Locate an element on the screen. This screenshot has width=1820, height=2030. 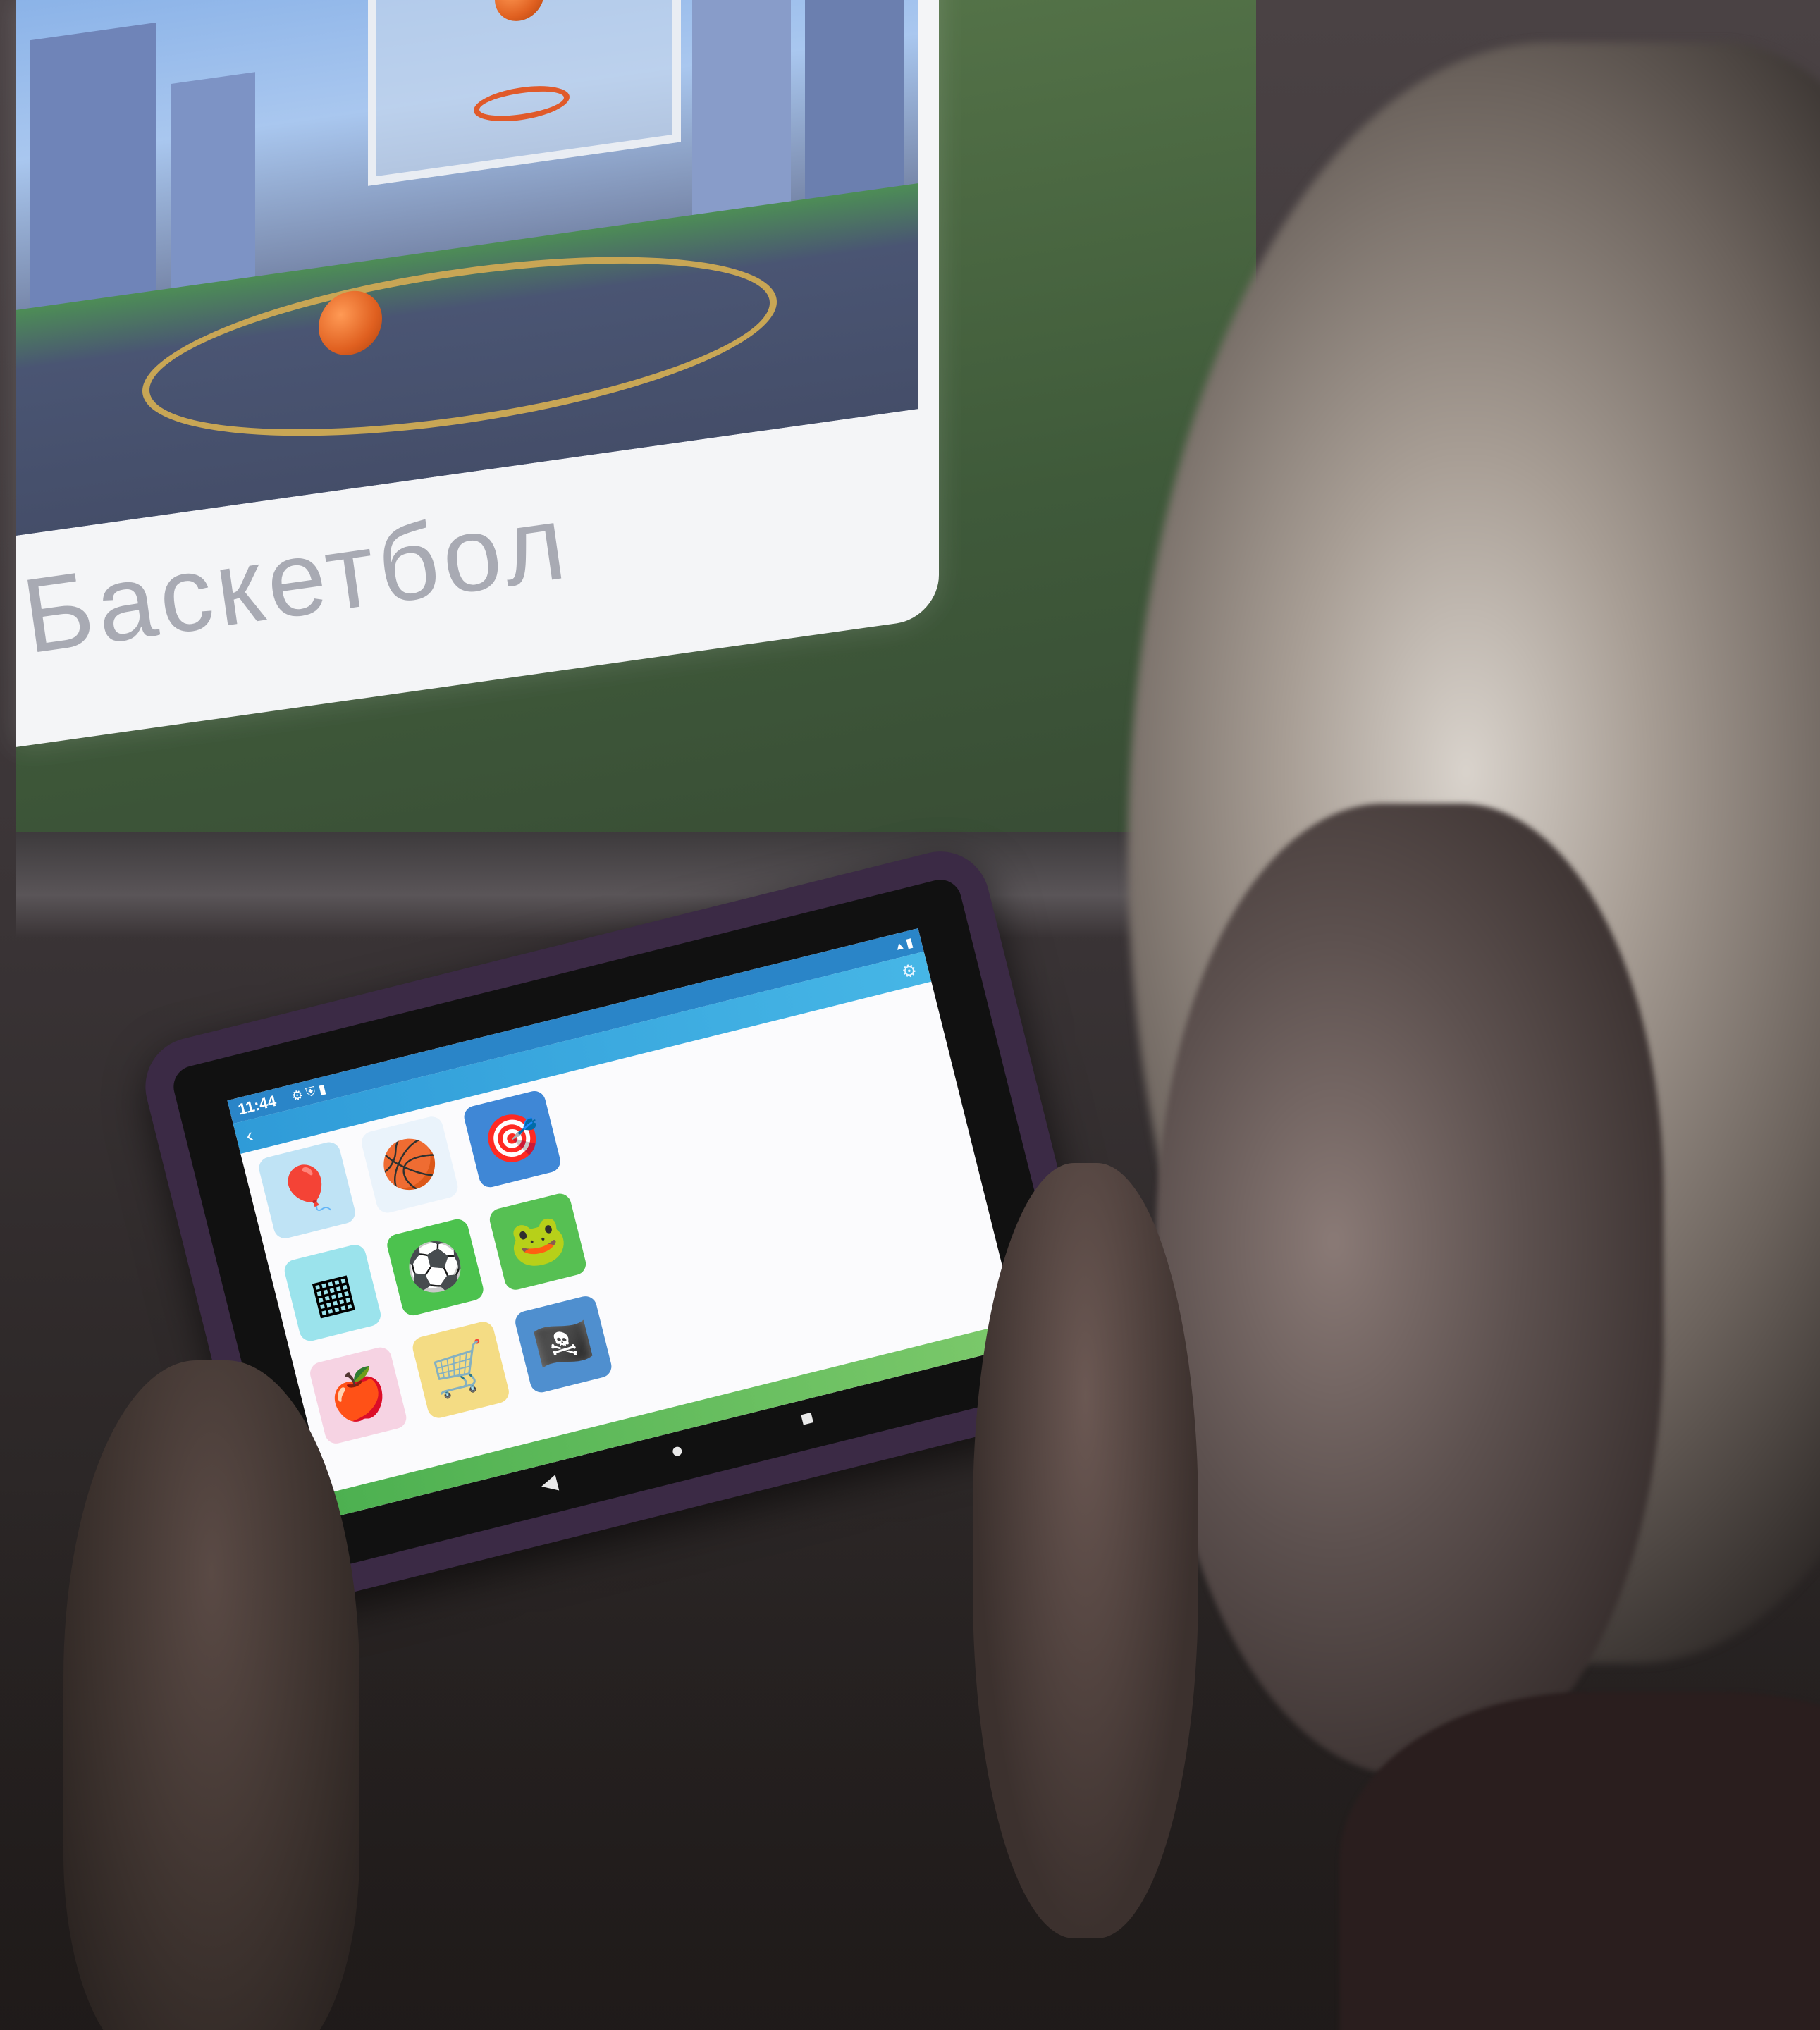
soccer-ball-icon: ⚽ is located at coordinates (435, 1266).